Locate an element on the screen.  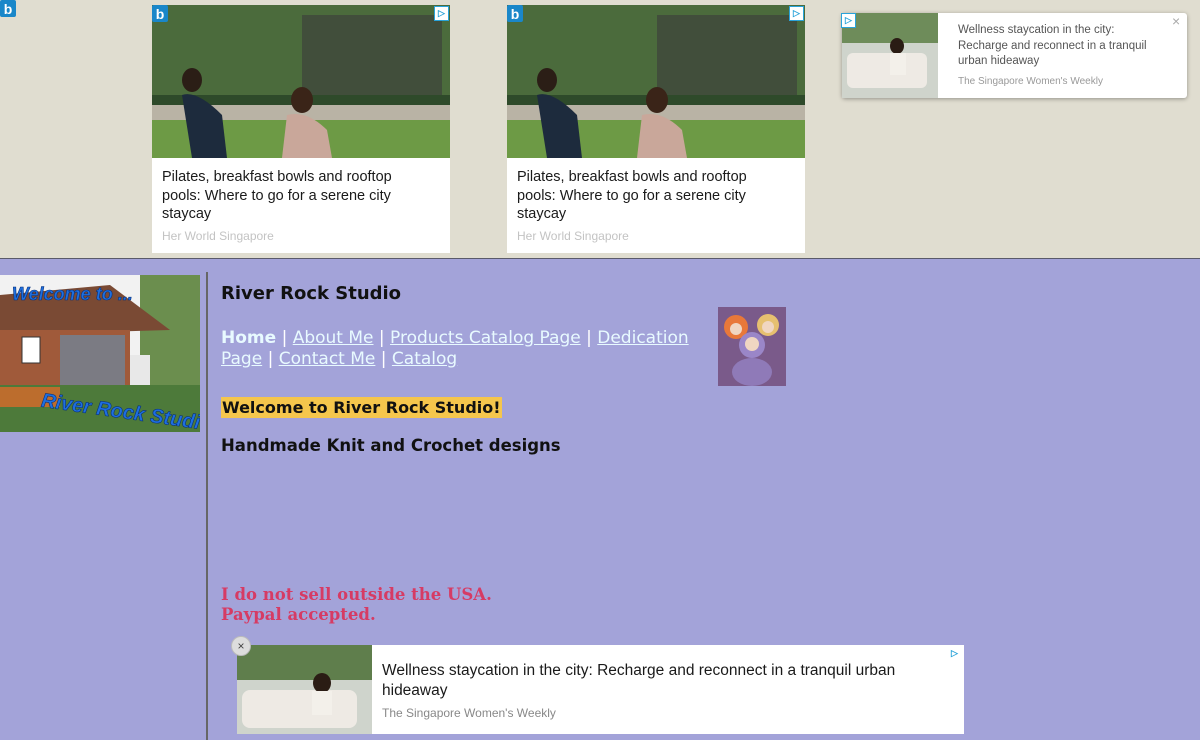
welcome-banner-image: Welcome to ... River Rock Studio is located at coordinates (100, 353).